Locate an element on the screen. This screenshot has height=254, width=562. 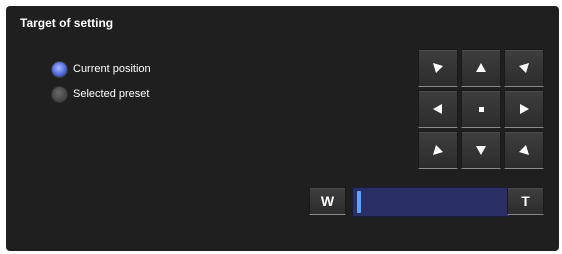
radio-label-selected-preset: Selected preset is located at coordinates (111, 94).